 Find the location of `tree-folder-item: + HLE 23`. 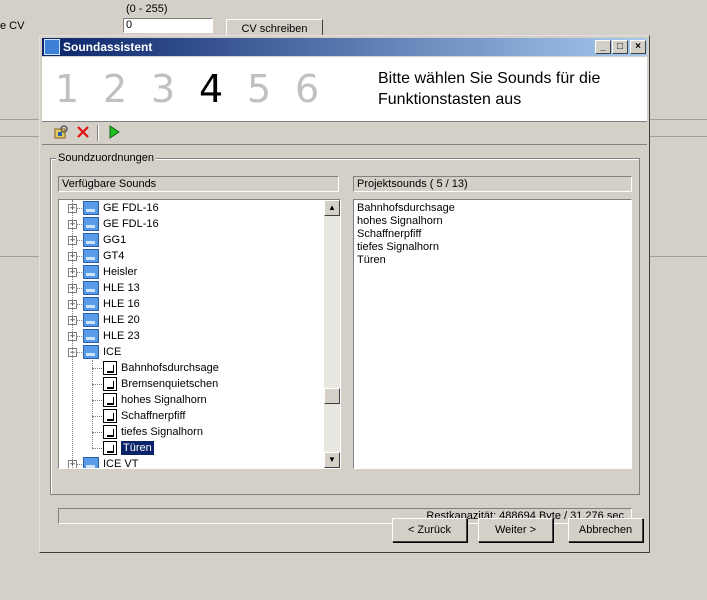

tree-folder-item: + HLE 23 is located at coordinates (191, 336).